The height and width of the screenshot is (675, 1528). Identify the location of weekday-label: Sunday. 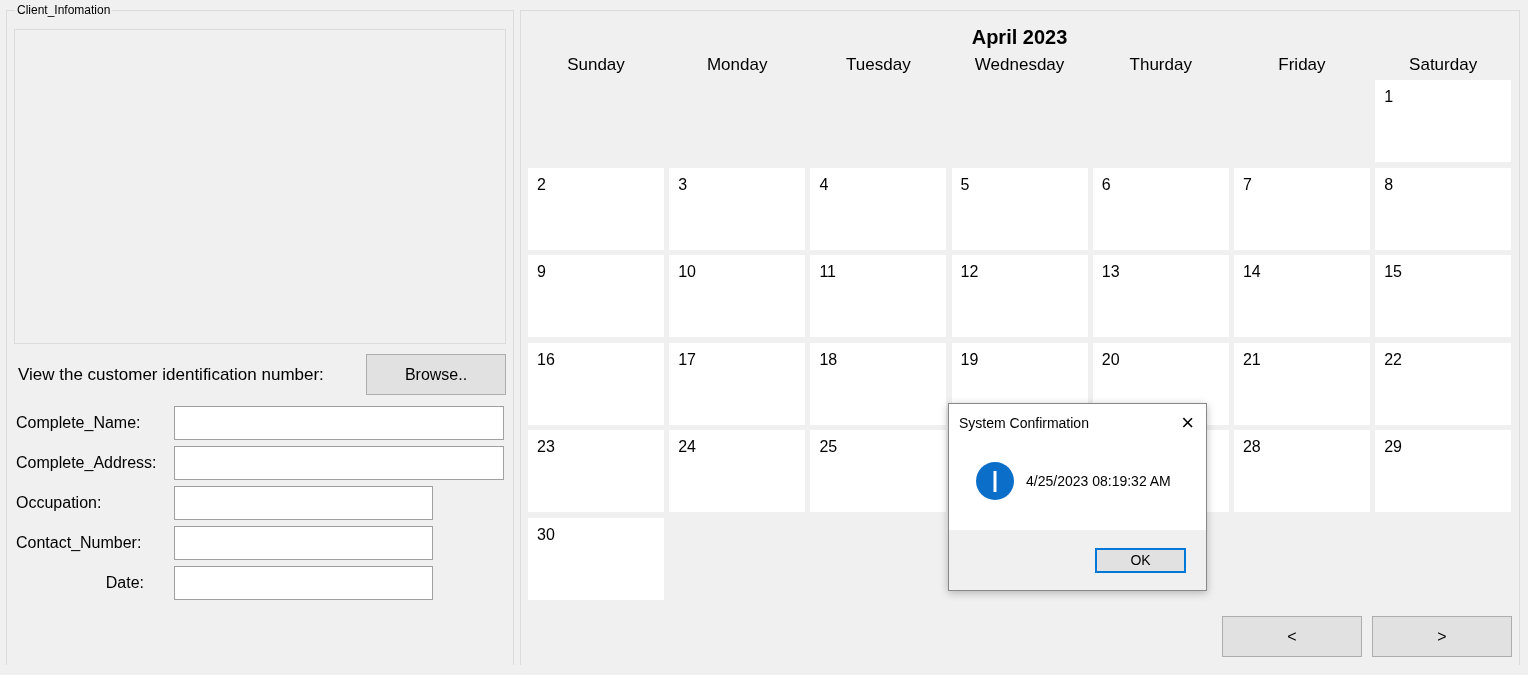
(596, 65).